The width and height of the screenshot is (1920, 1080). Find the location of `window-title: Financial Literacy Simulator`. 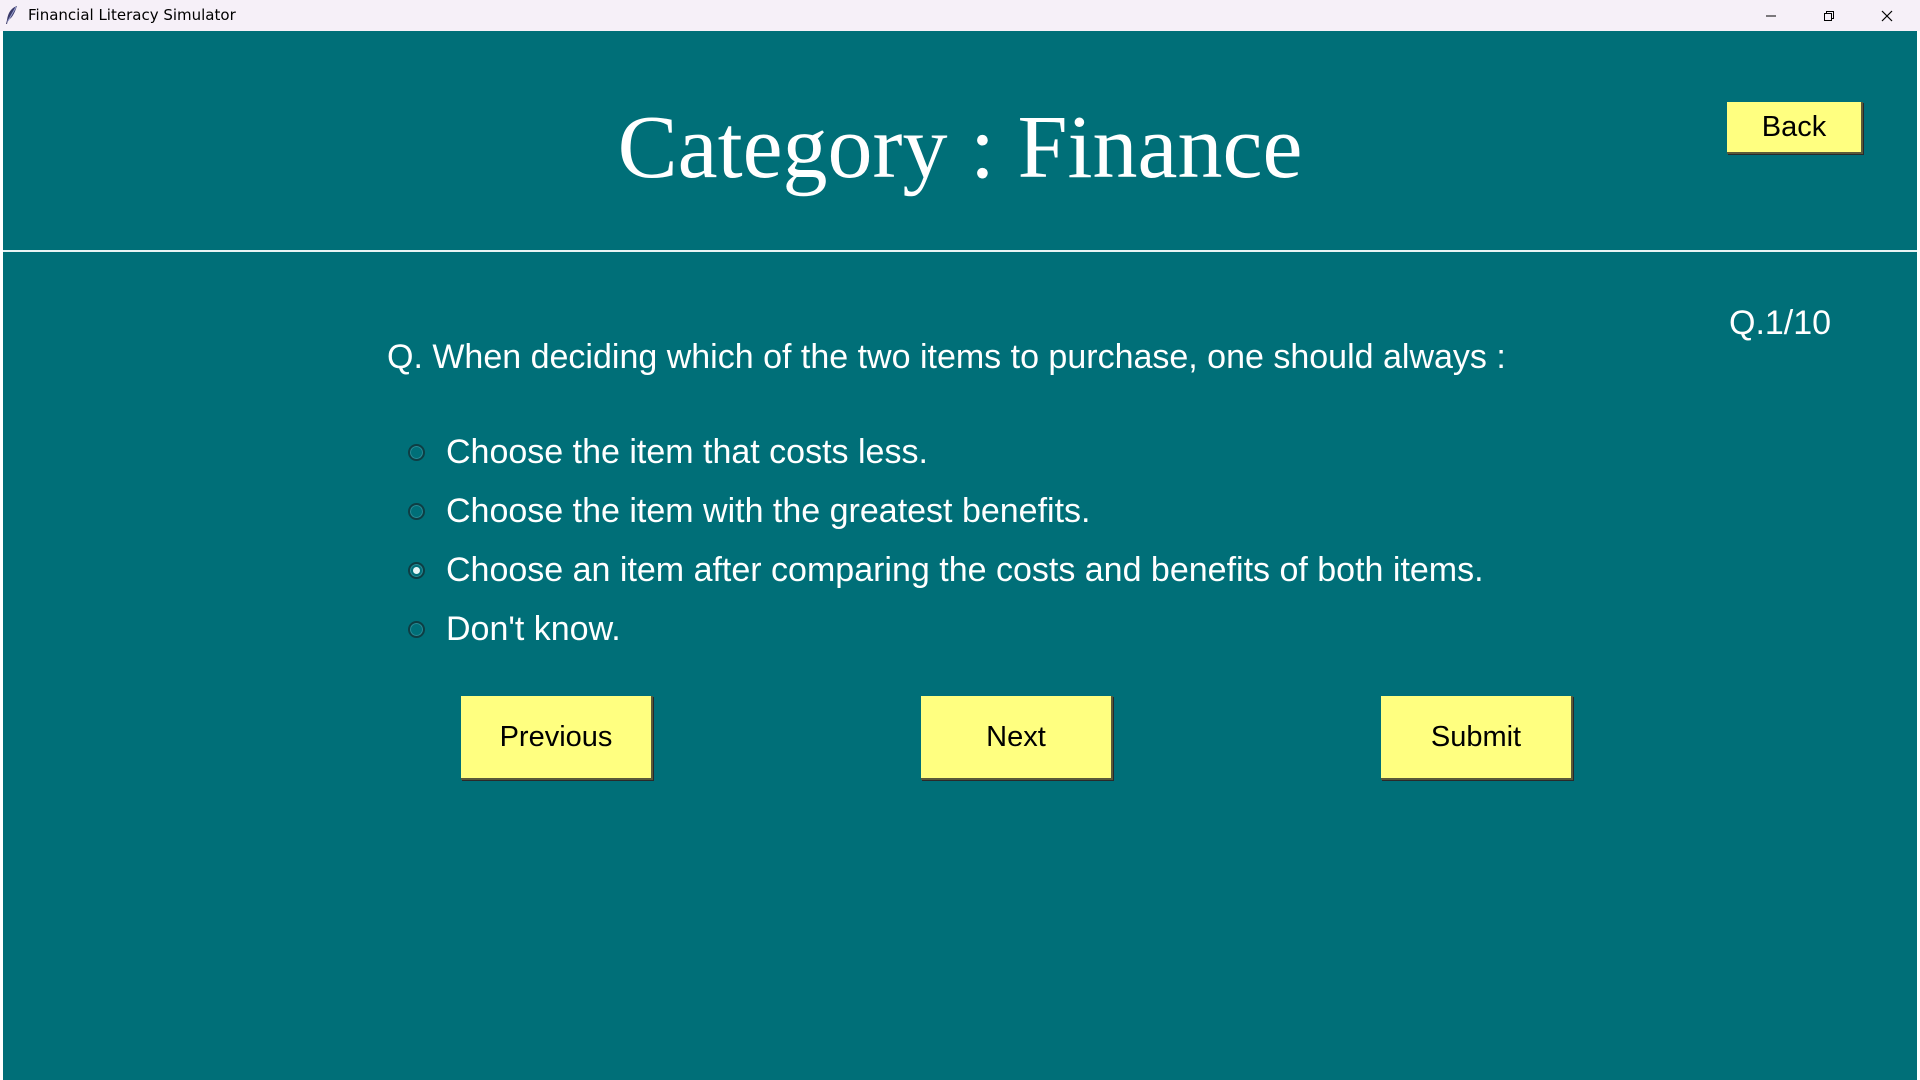

window-title: Financial Literacy Simulator is located at coordinates (132, 15).